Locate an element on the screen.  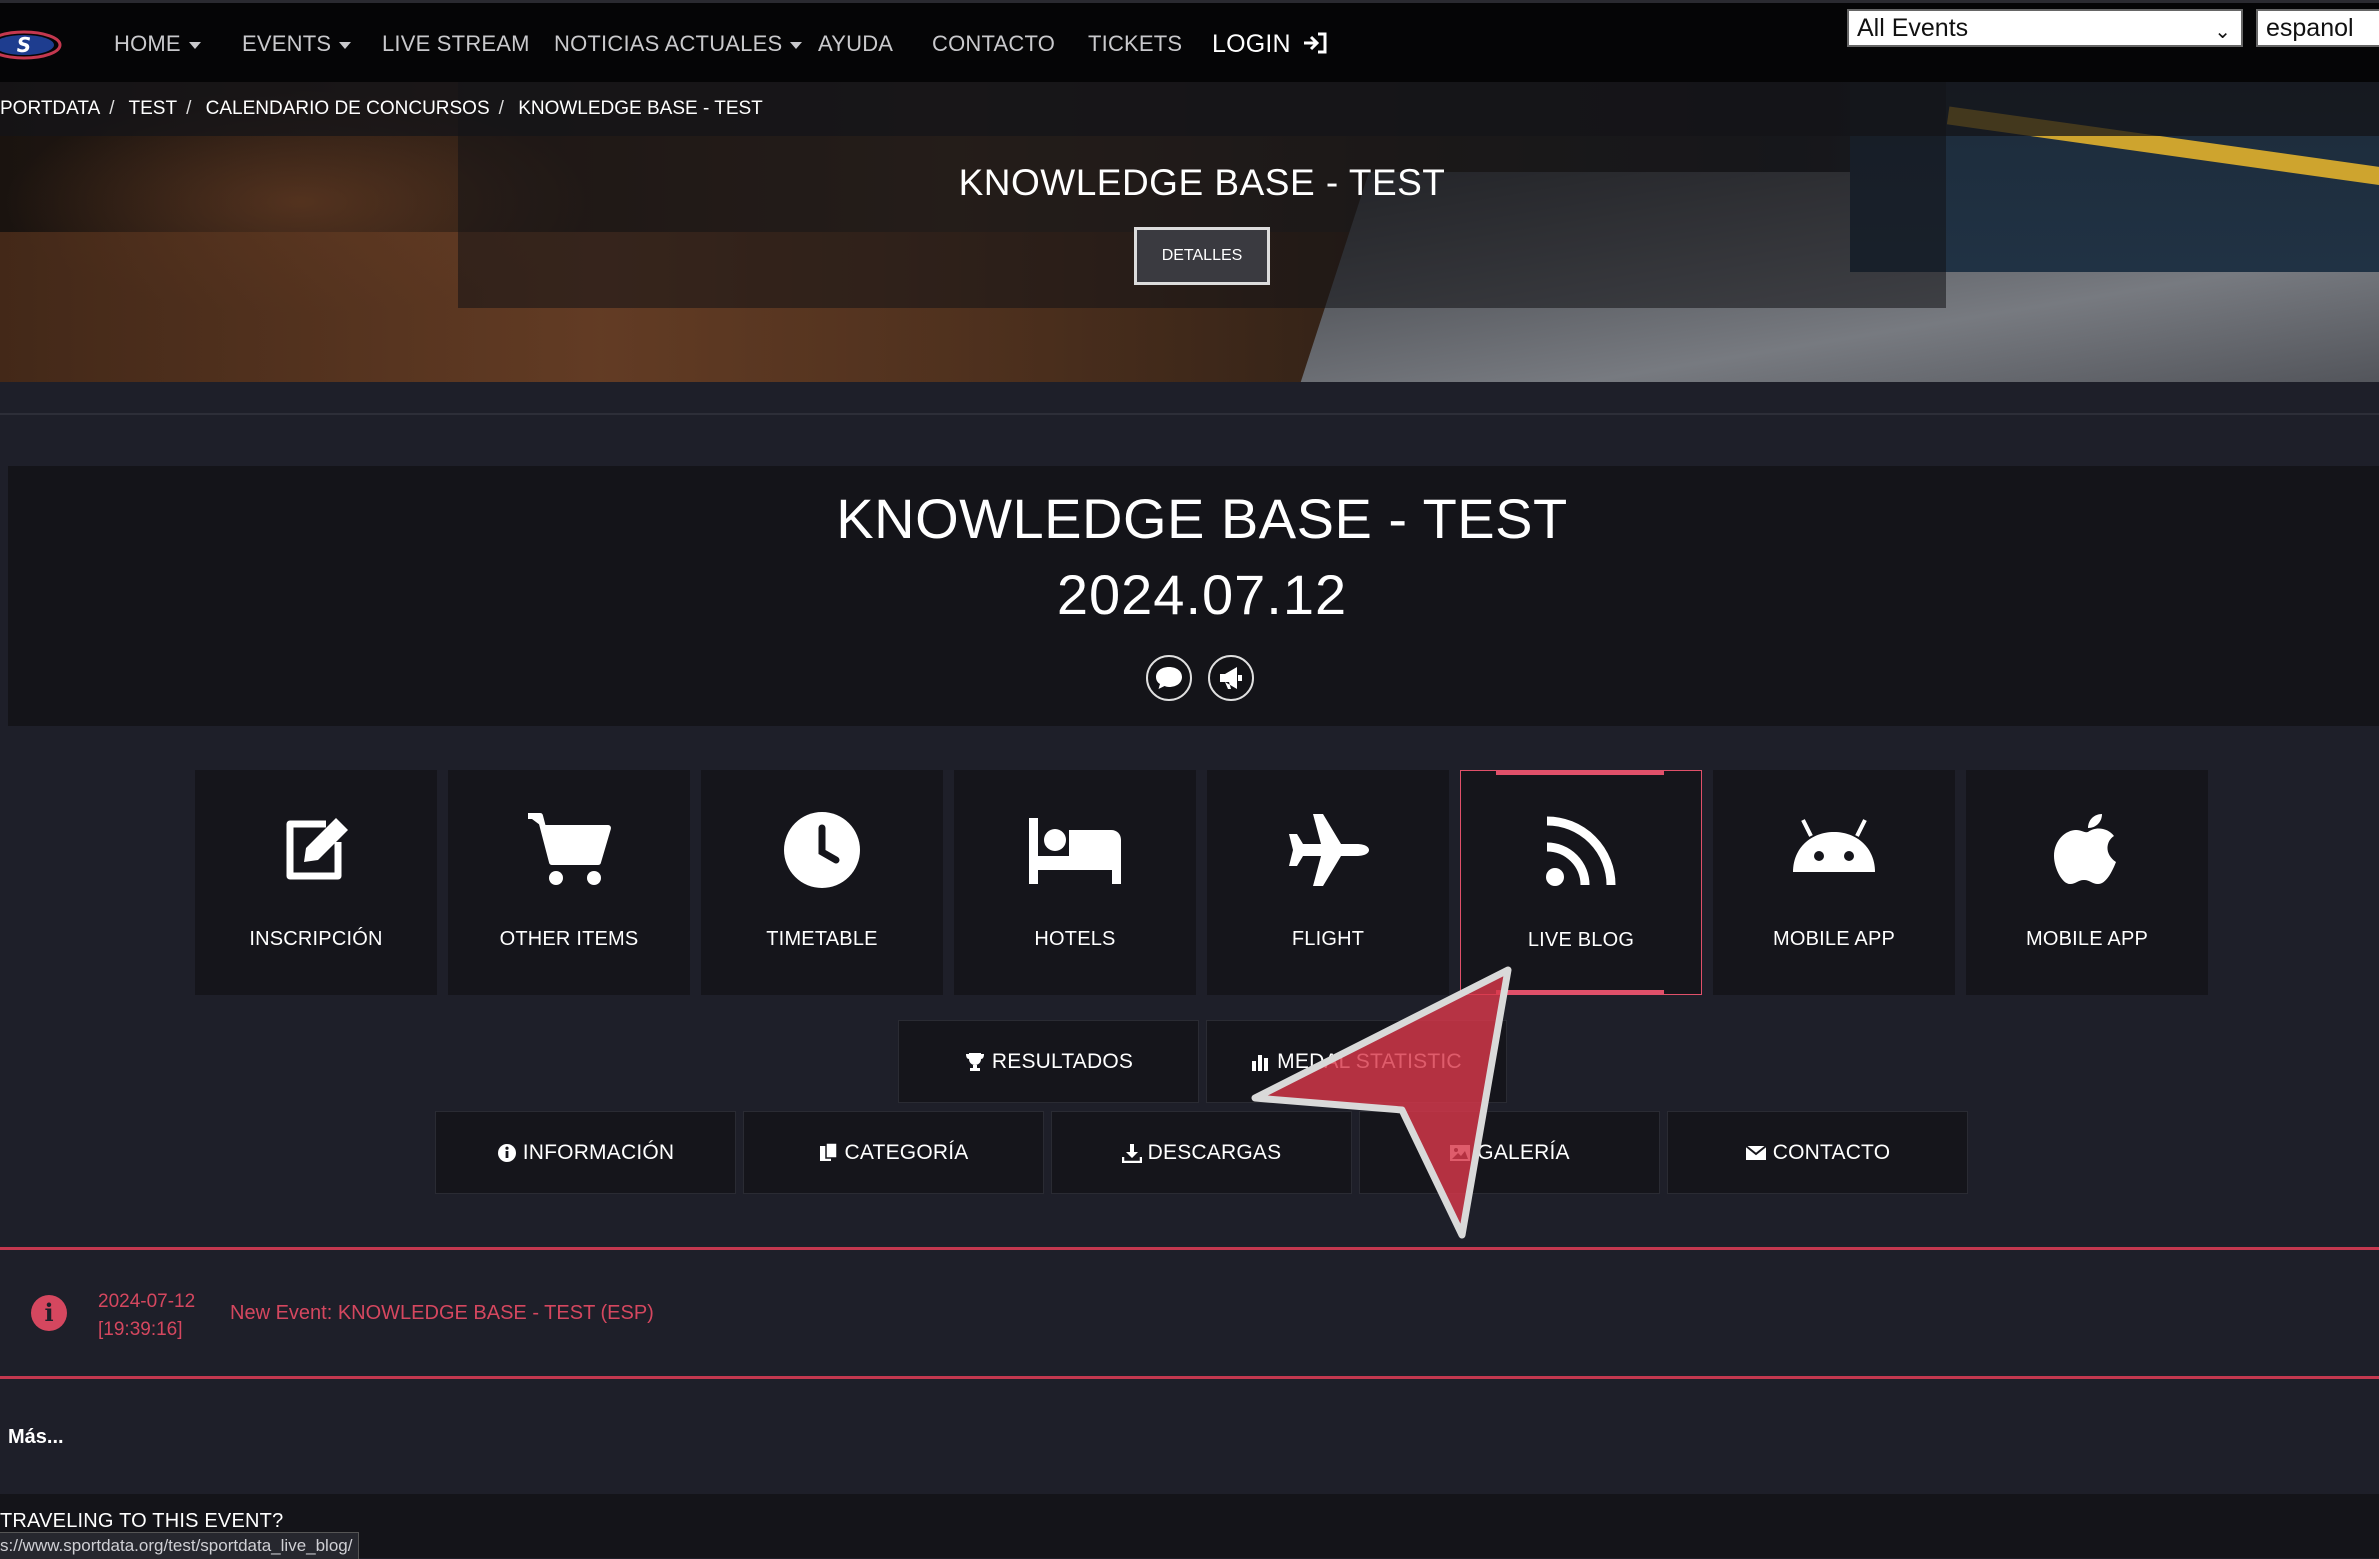
chevron-down-icon: ⌄ is located at coordinates (2222, 32).